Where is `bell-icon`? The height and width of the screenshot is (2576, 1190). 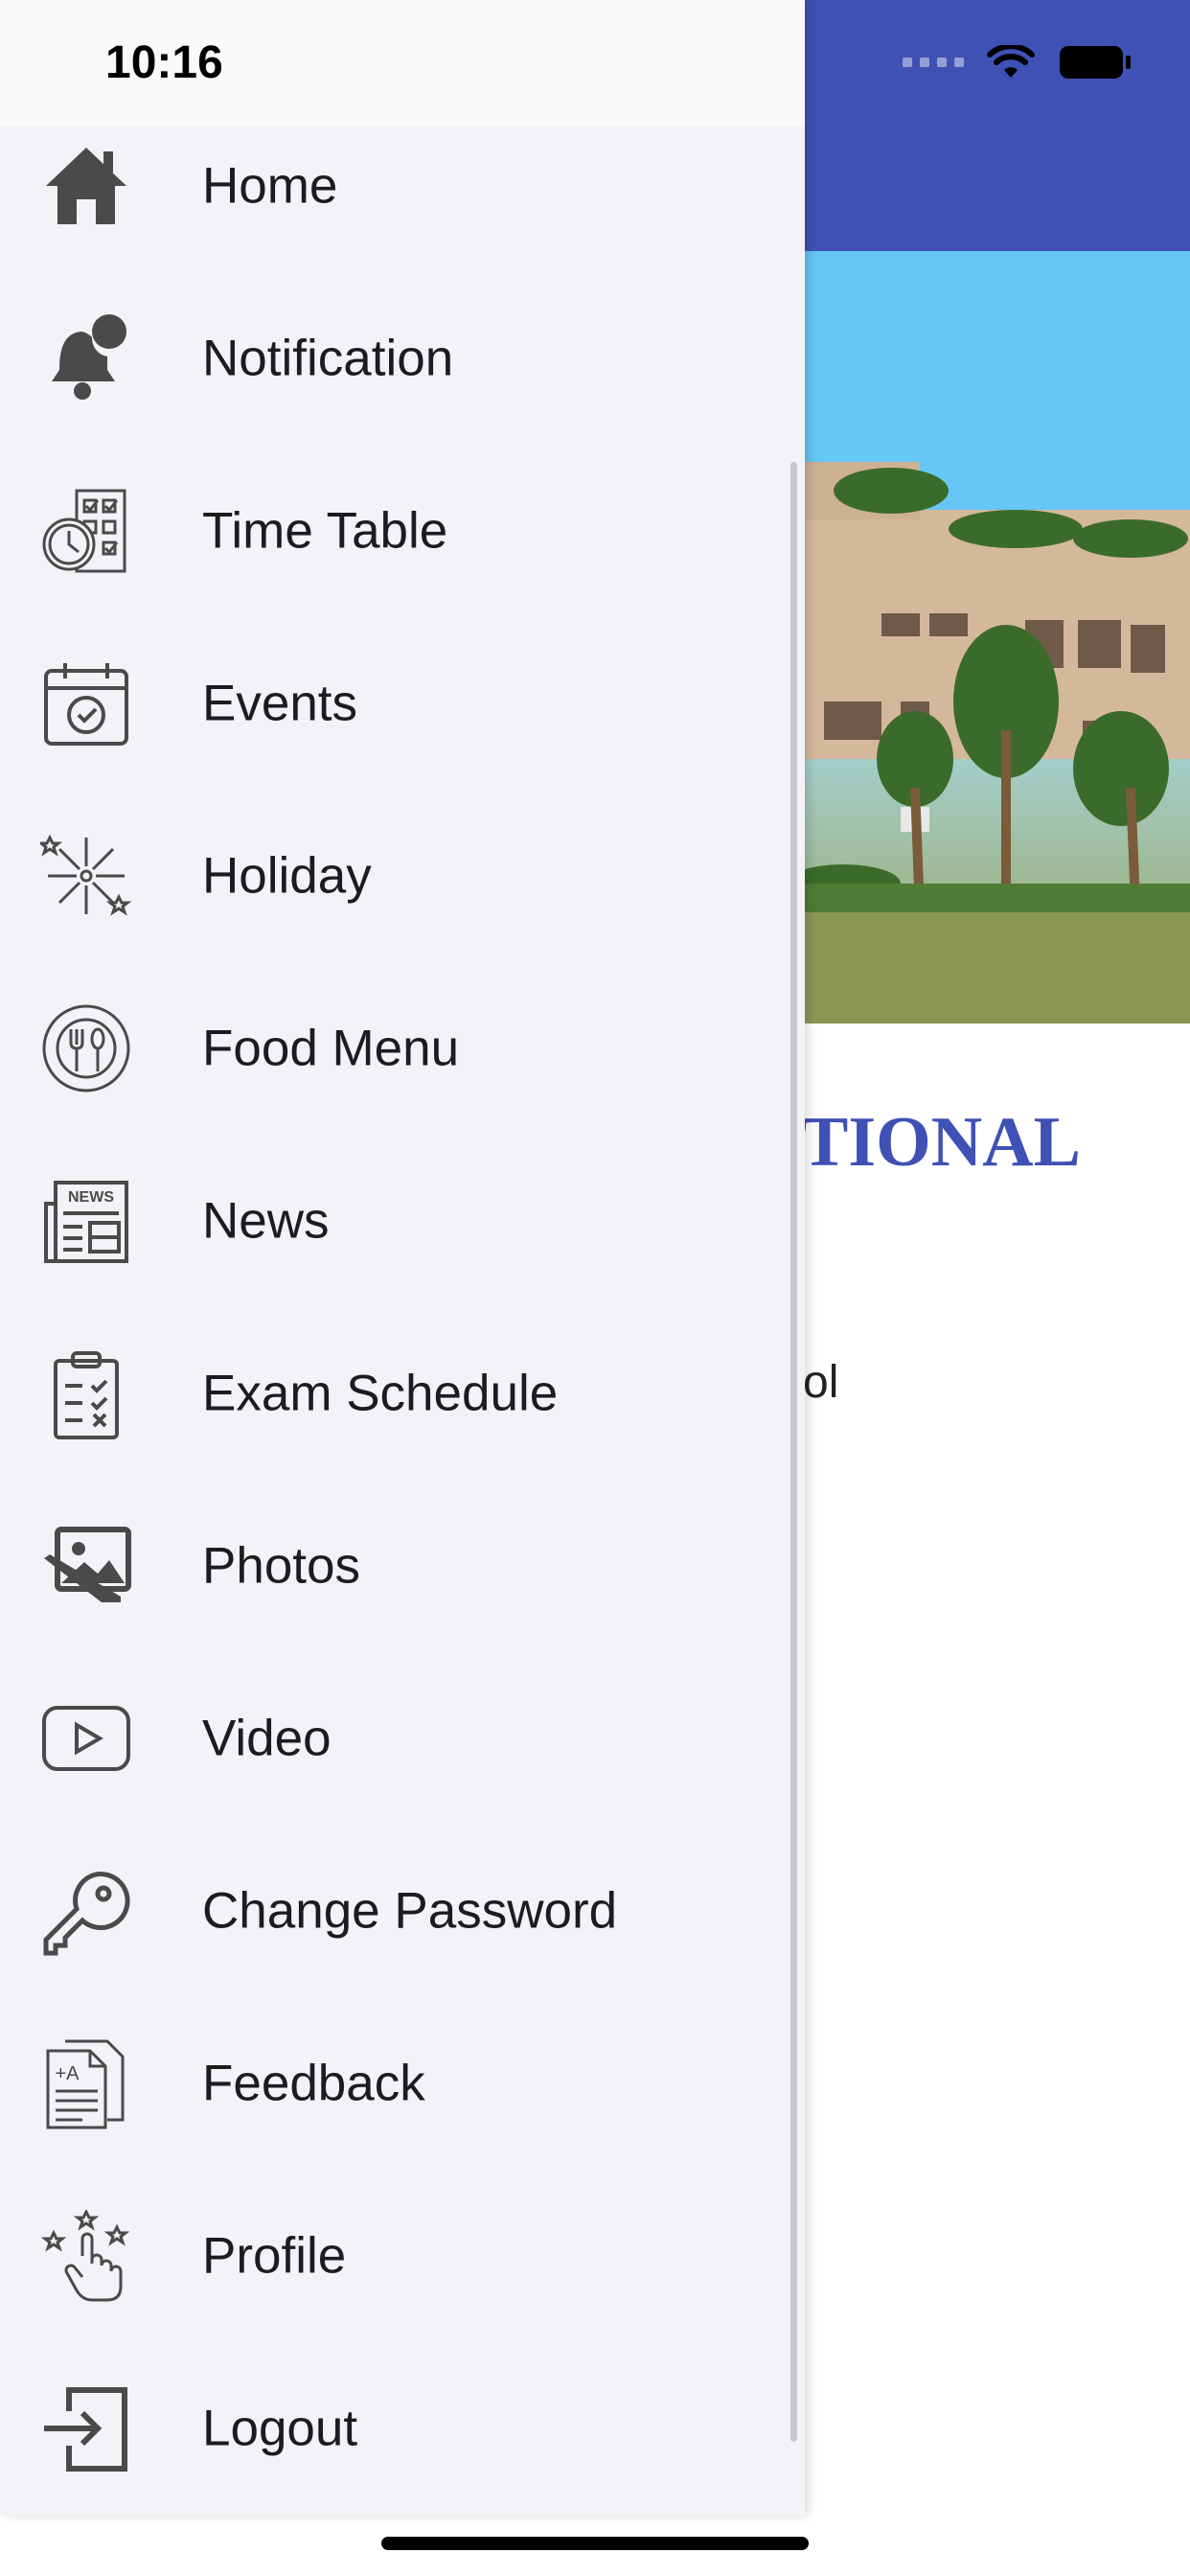
bell-icon is located at coordinates (86, 358).